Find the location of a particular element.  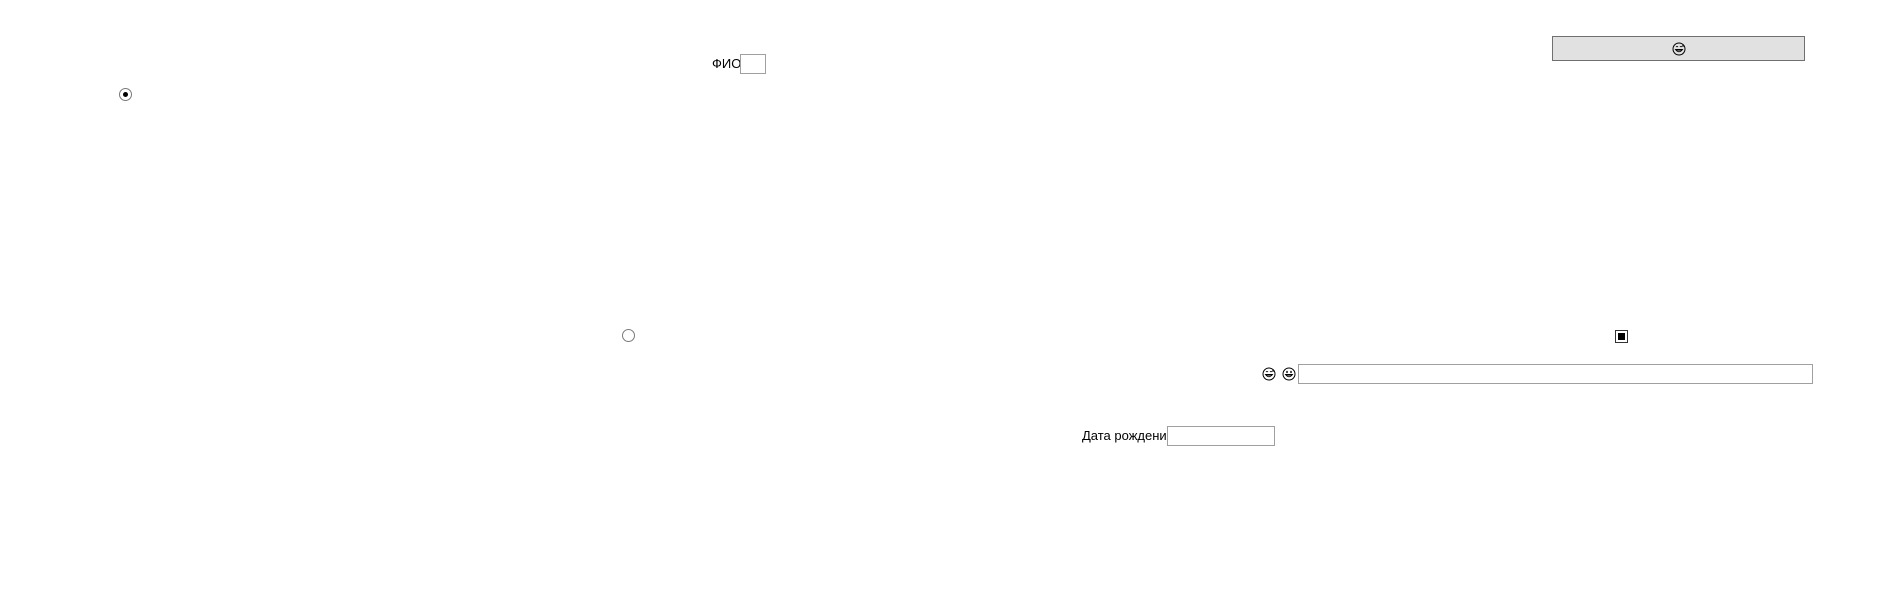

checkbox-mark is located at coordinates (1621, 336).